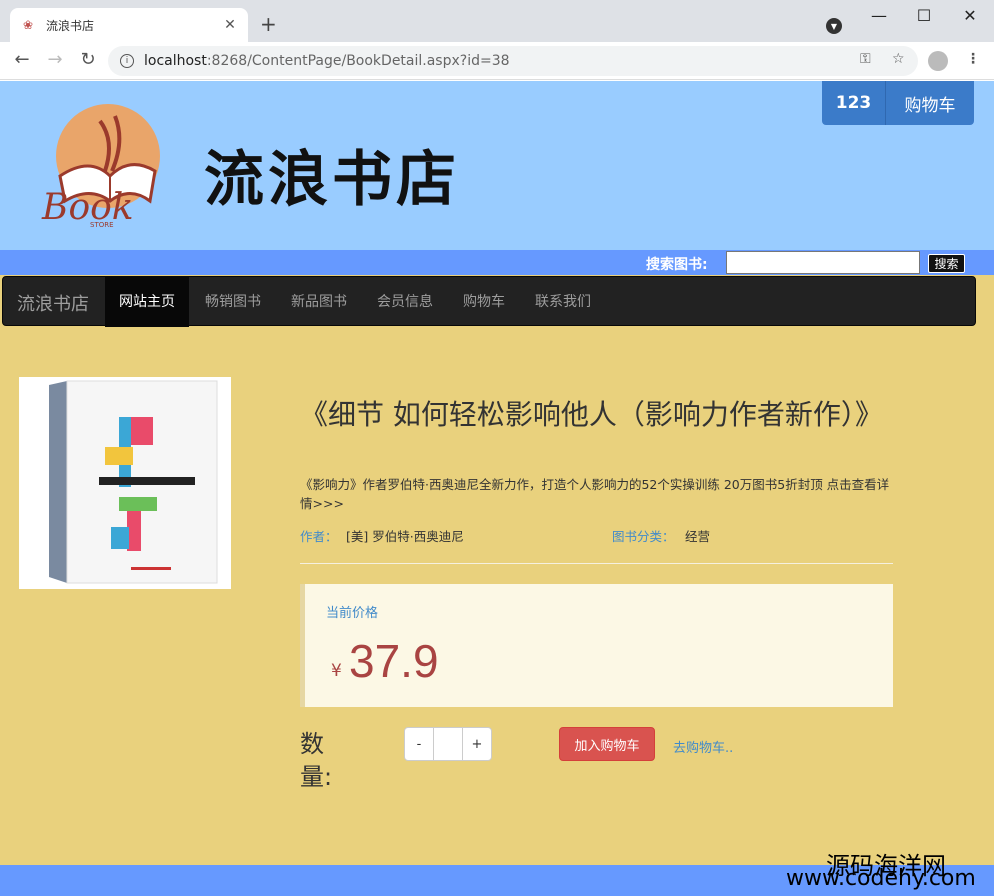  What do you see at coordinates (127, 61) in the screenshot?
I see `site-info-icon: i` at bounding box center [127, 61].